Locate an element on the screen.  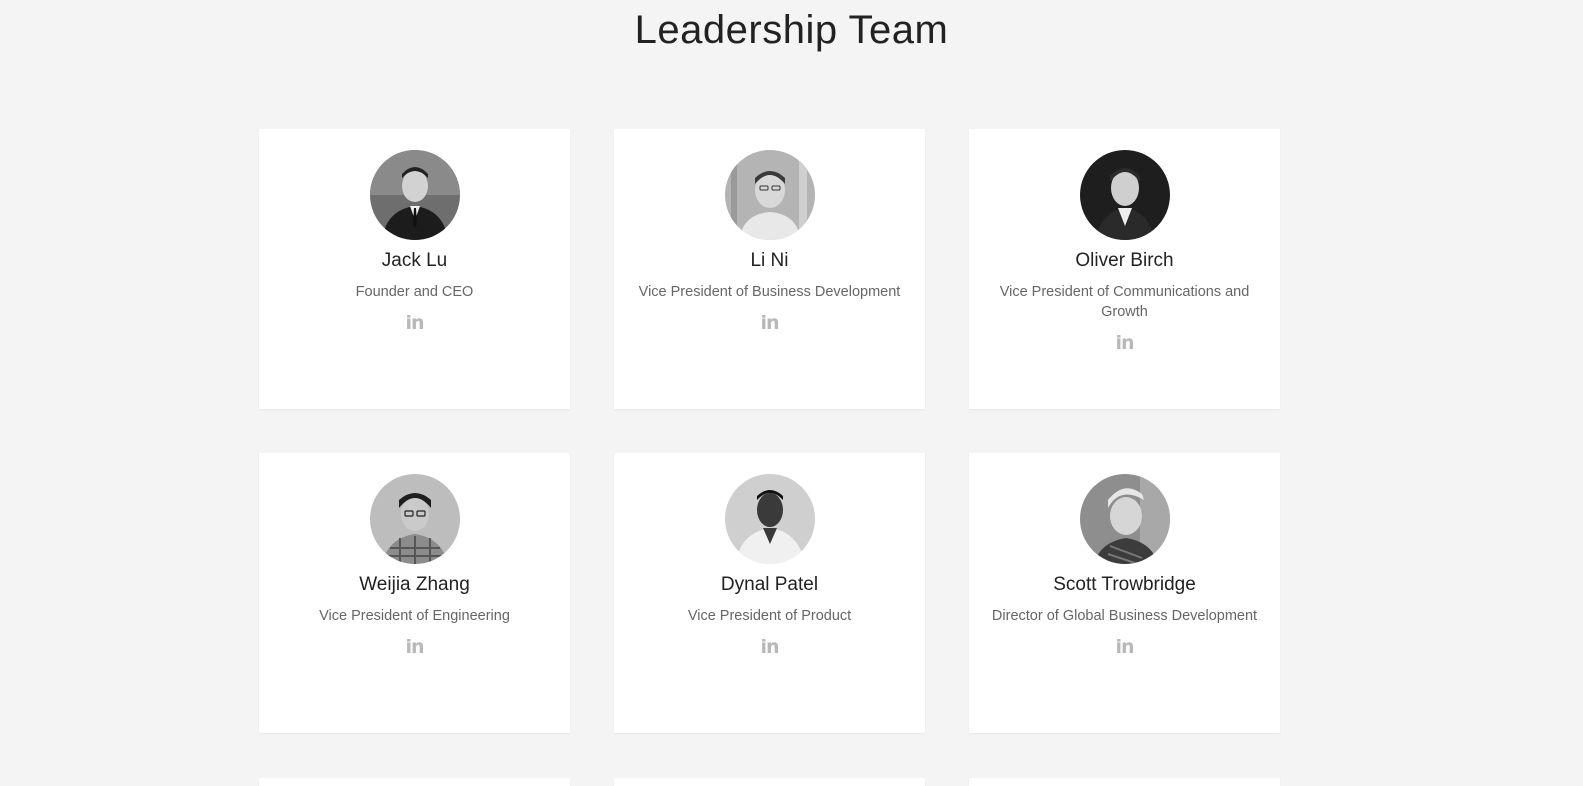
member-name: Scott Trowbridge is located at coordinates (1124, 584).